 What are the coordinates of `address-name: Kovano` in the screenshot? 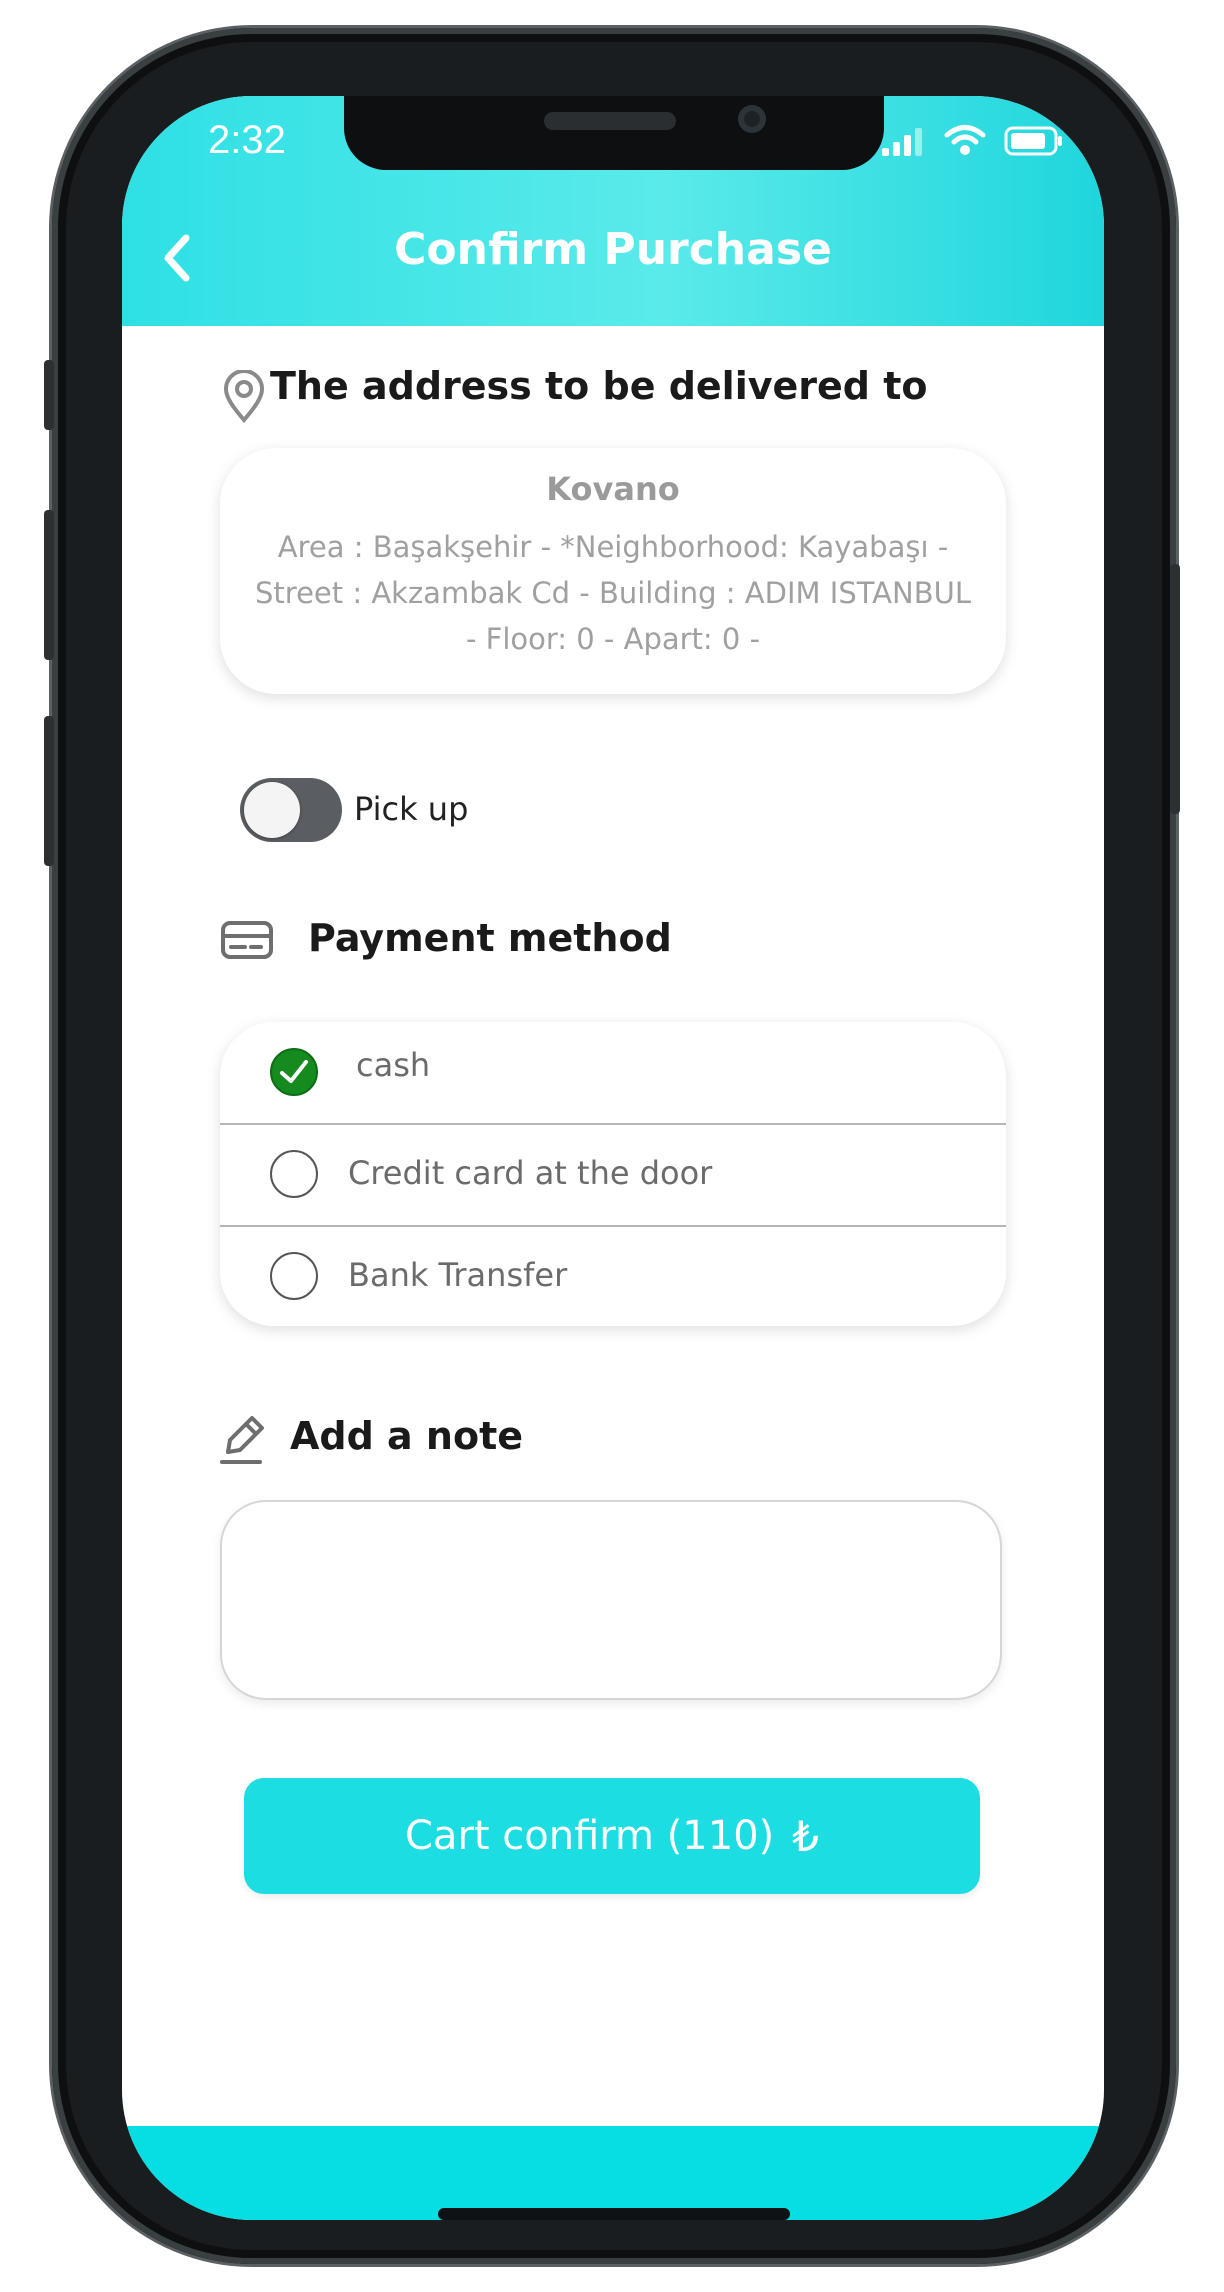 It's located at (613, 489).